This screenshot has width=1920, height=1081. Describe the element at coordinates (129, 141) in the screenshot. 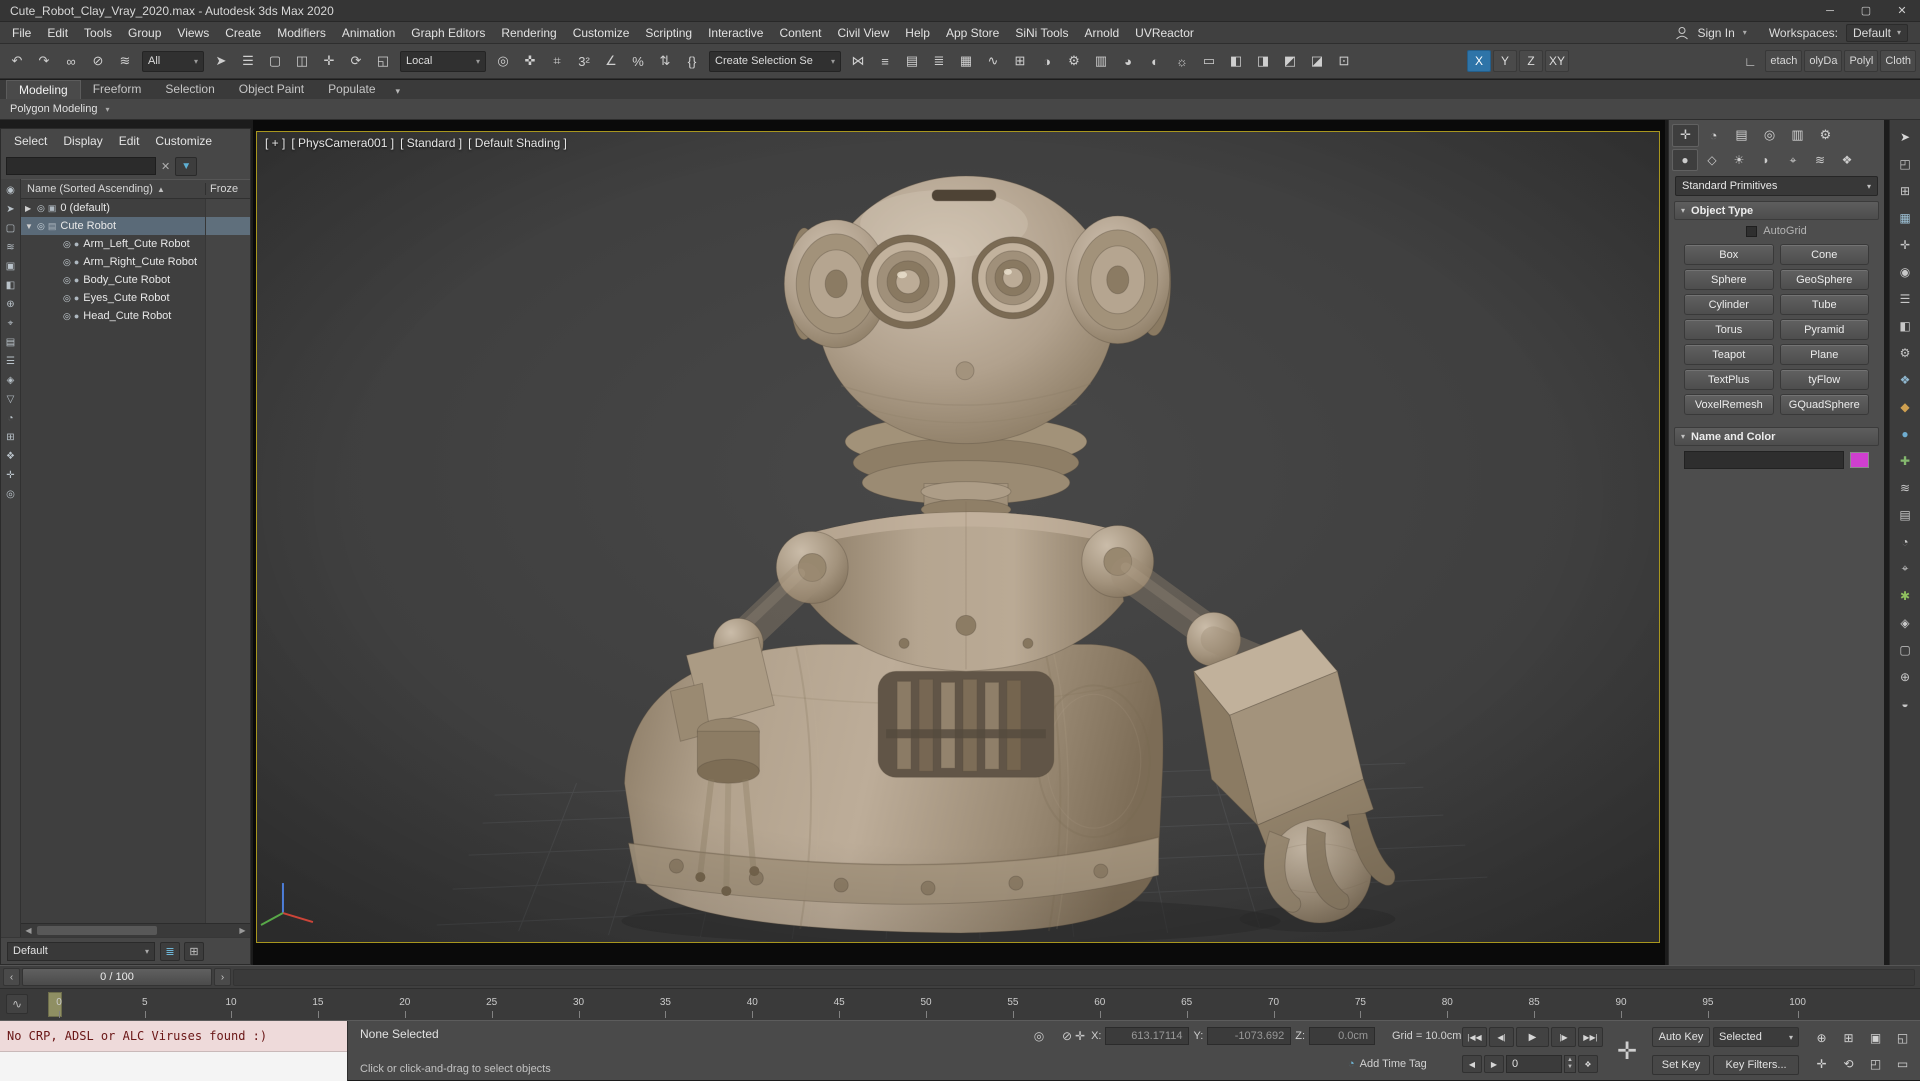

I see `scene-explorer-menu: Edit` at that location.